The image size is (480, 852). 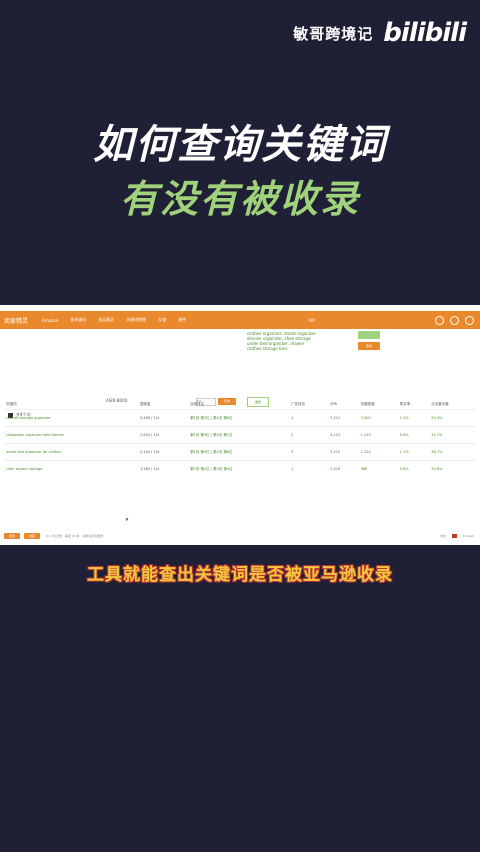 What do you see at coordinates (439, 320) in the screenshot?
I see `search-icon` at bounding box center [439, 320].